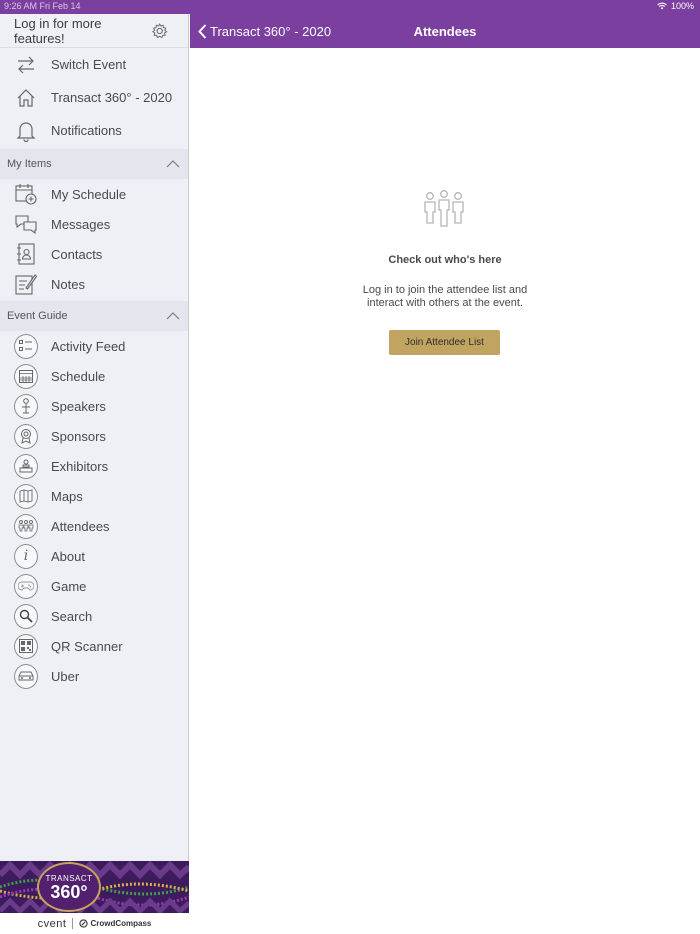 Image resolution: width=700 pixels, height=934 pixels. I want to click on bell-icon, so click(26, 131).